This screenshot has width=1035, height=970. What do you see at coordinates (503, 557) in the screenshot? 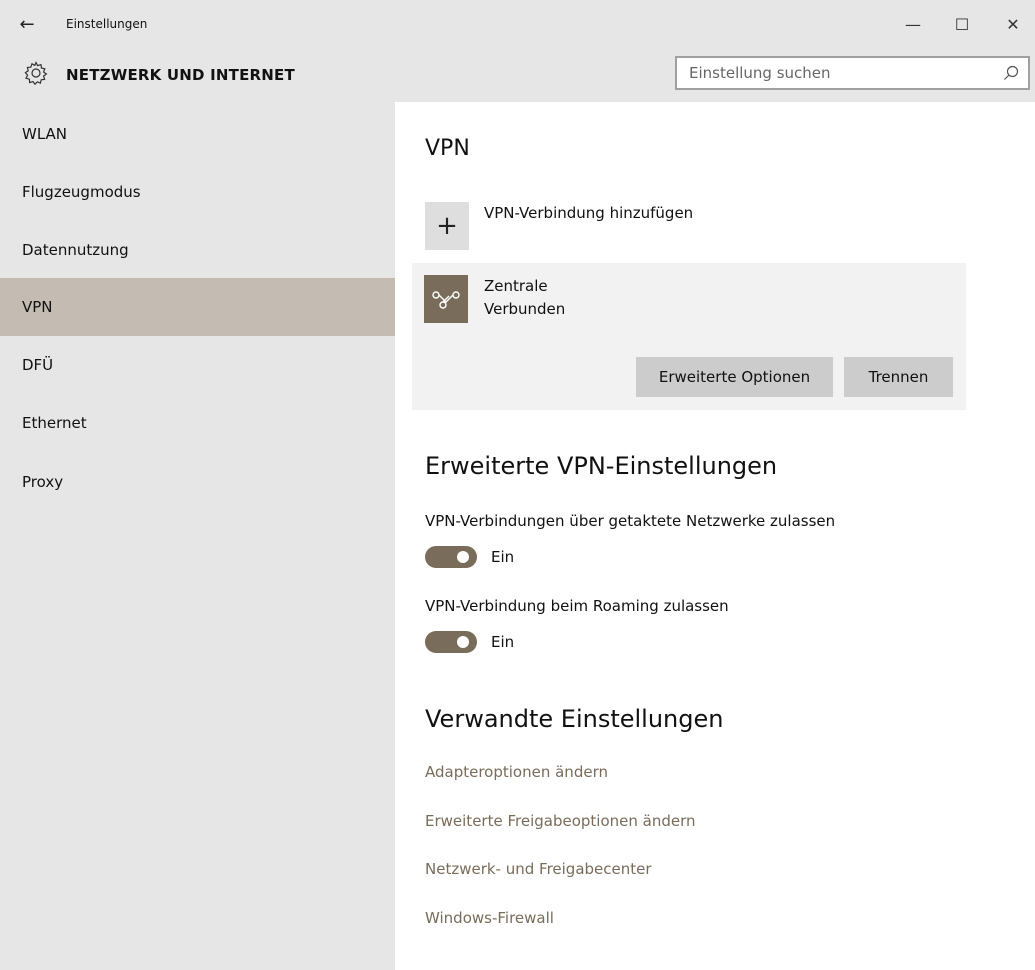
I see `metered-networks-state: Ein` at bounding box center [503, 557].